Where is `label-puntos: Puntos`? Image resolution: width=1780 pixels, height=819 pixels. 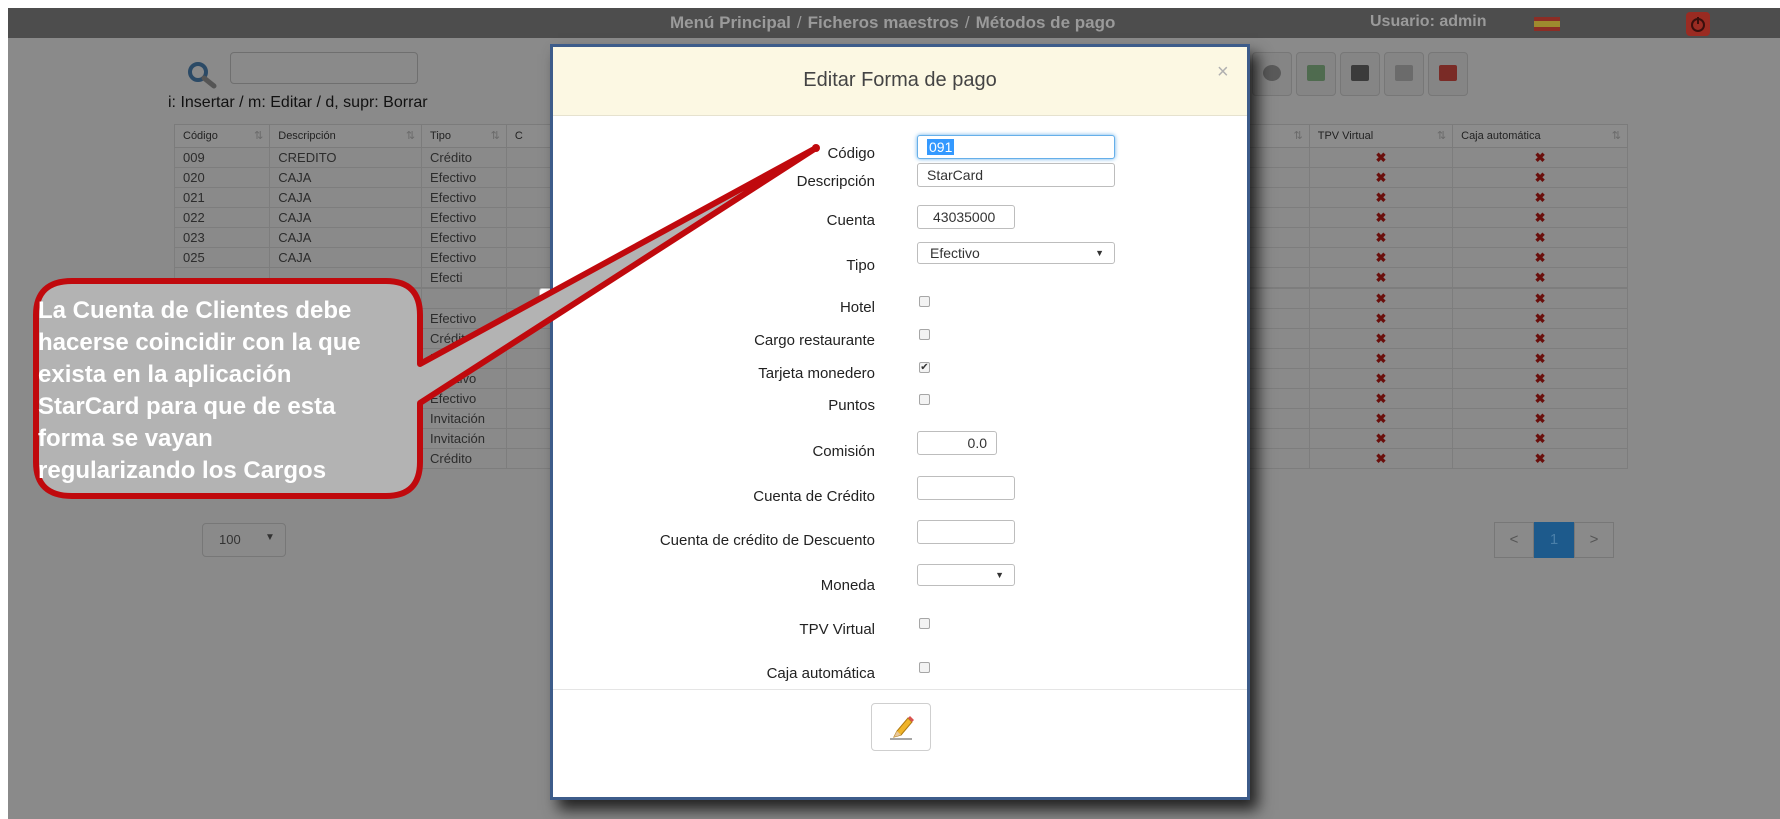
label-puntos: Puntos is located at coordinates (851, 405).